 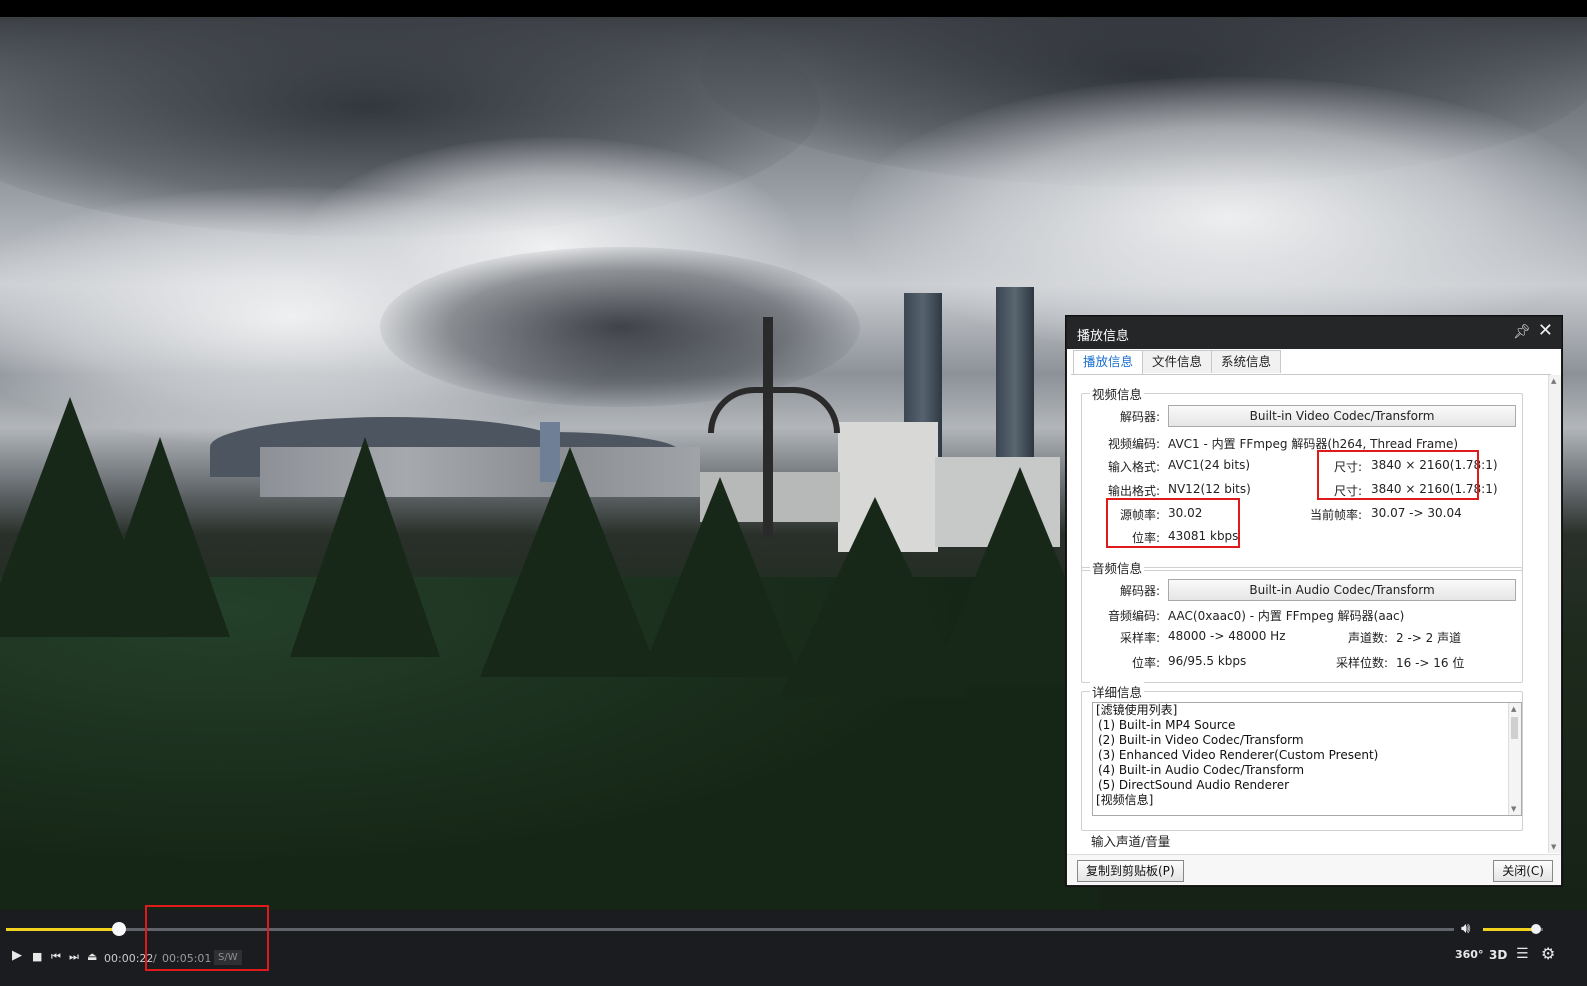 I want to click on current-fps-label: 当前帧率:, so click(x=1335, y=515).